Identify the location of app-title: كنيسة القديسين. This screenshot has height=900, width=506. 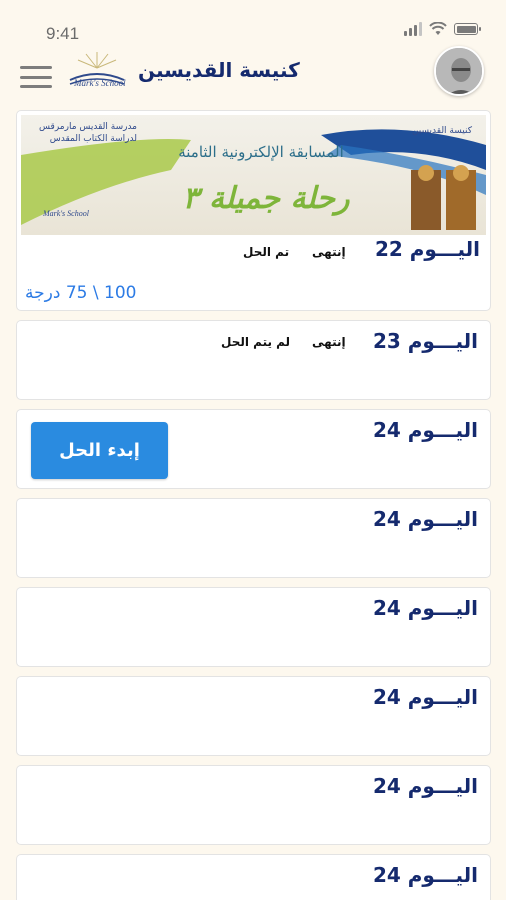
(219, 70).